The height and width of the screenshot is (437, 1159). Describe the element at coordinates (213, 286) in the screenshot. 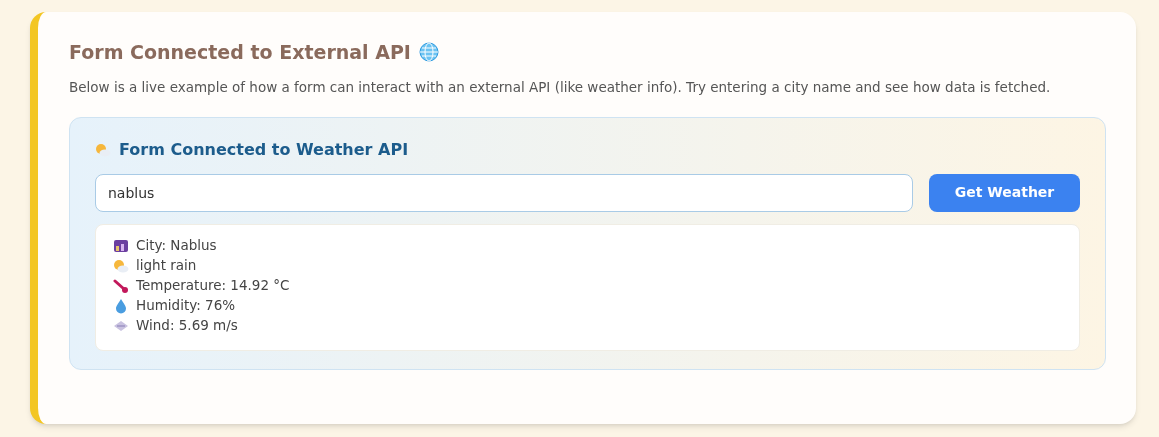

I see `result-line: Temperature: 14.92 °C` at that location.